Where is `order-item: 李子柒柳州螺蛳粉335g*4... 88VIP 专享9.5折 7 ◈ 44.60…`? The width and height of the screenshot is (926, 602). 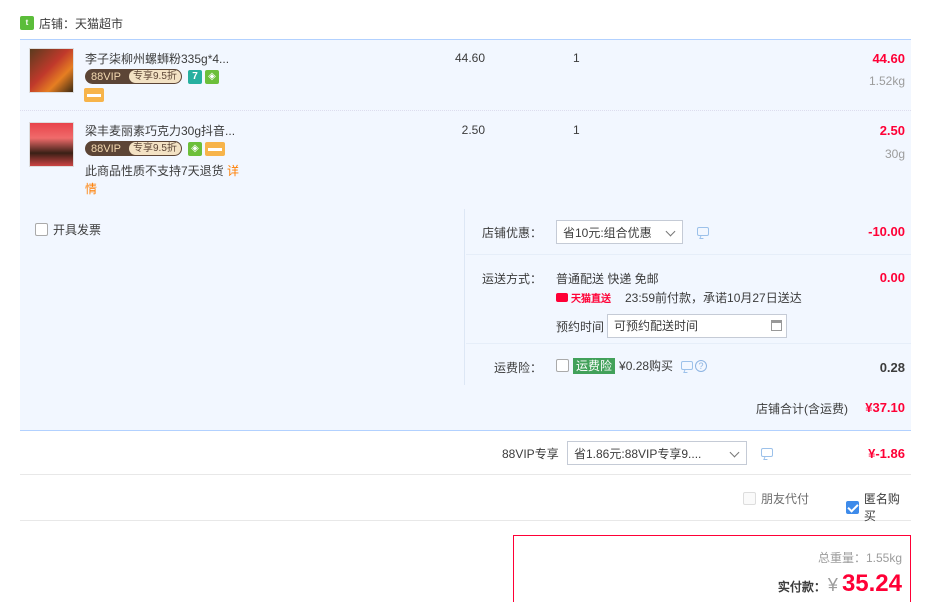 order-item: 李子柒柳州螺蛳粉335g*4... 88VIP 专享9.5折 7 ◈ 44.60… is located at coordinates (465, 75).